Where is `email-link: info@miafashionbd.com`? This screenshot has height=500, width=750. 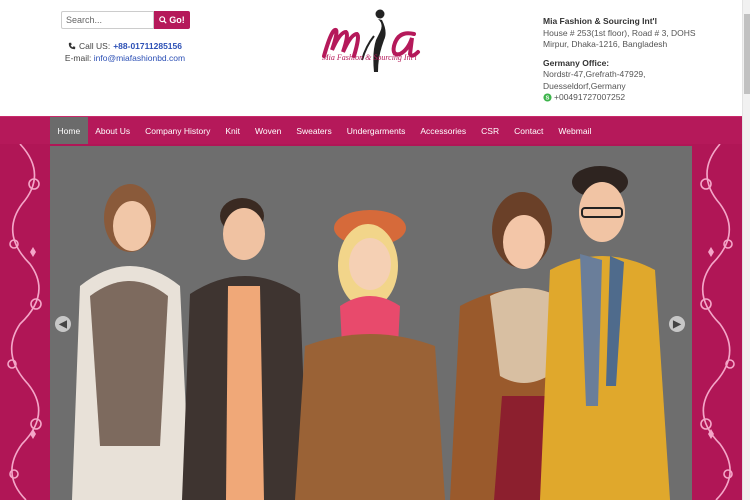
email-link: info@miafashionbd.com is located at coordinates (139, 58).